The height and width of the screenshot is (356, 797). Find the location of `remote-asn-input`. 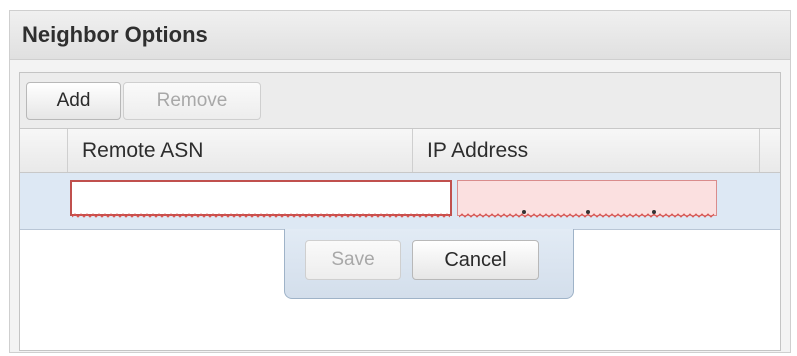

remote-asn-input is located at coordinates (261, 198).